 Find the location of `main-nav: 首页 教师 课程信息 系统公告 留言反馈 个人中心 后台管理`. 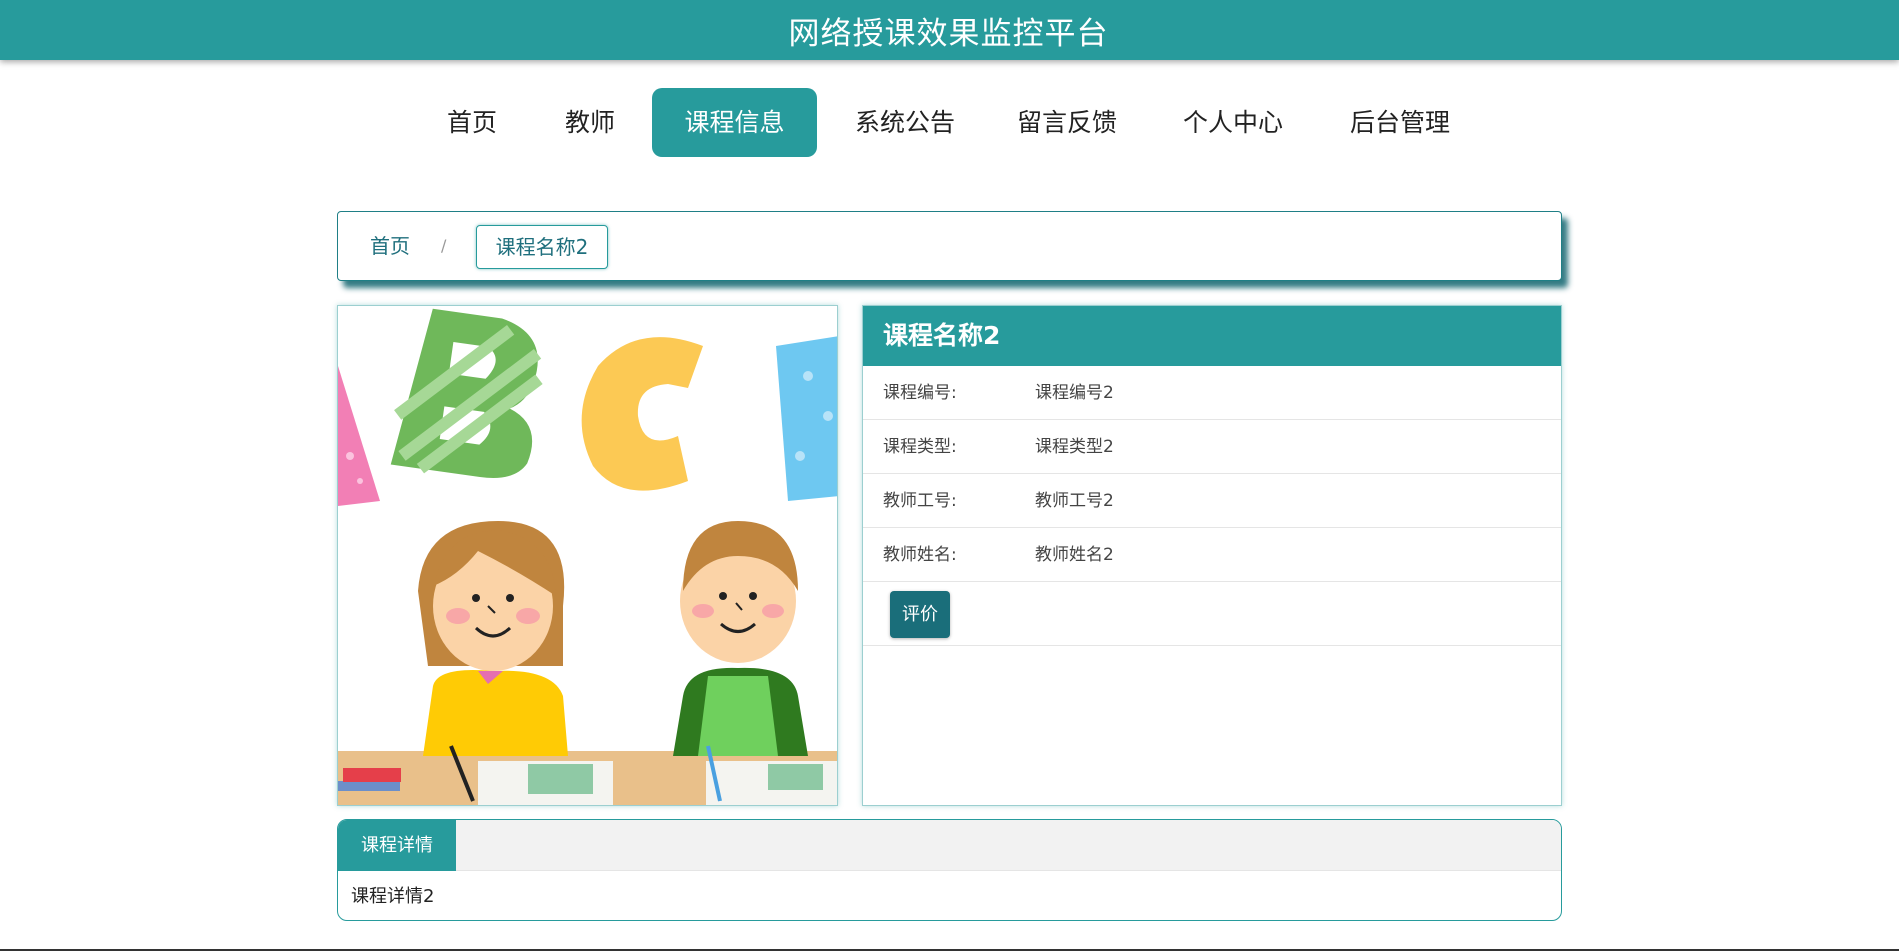

main-nav: 首页 教师 课程信息 系统公告 留言反馈 个人中心 后台管理 is located at coordinates (949, 122).